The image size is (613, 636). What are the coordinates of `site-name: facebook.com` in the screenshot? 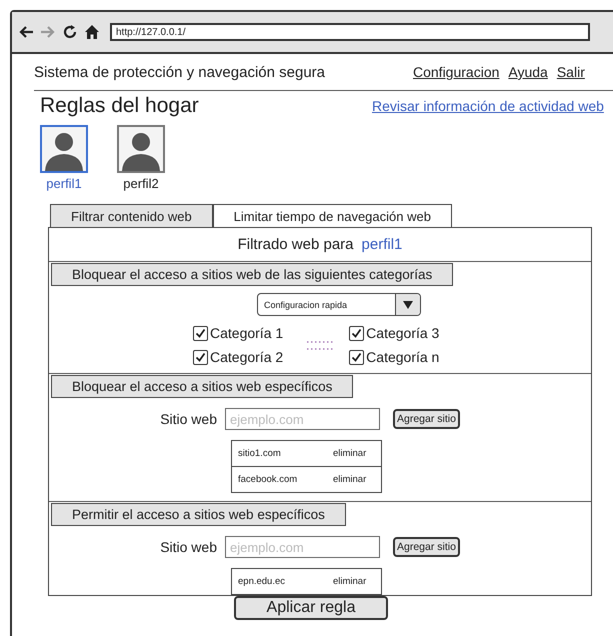 It's located at (267, 479).